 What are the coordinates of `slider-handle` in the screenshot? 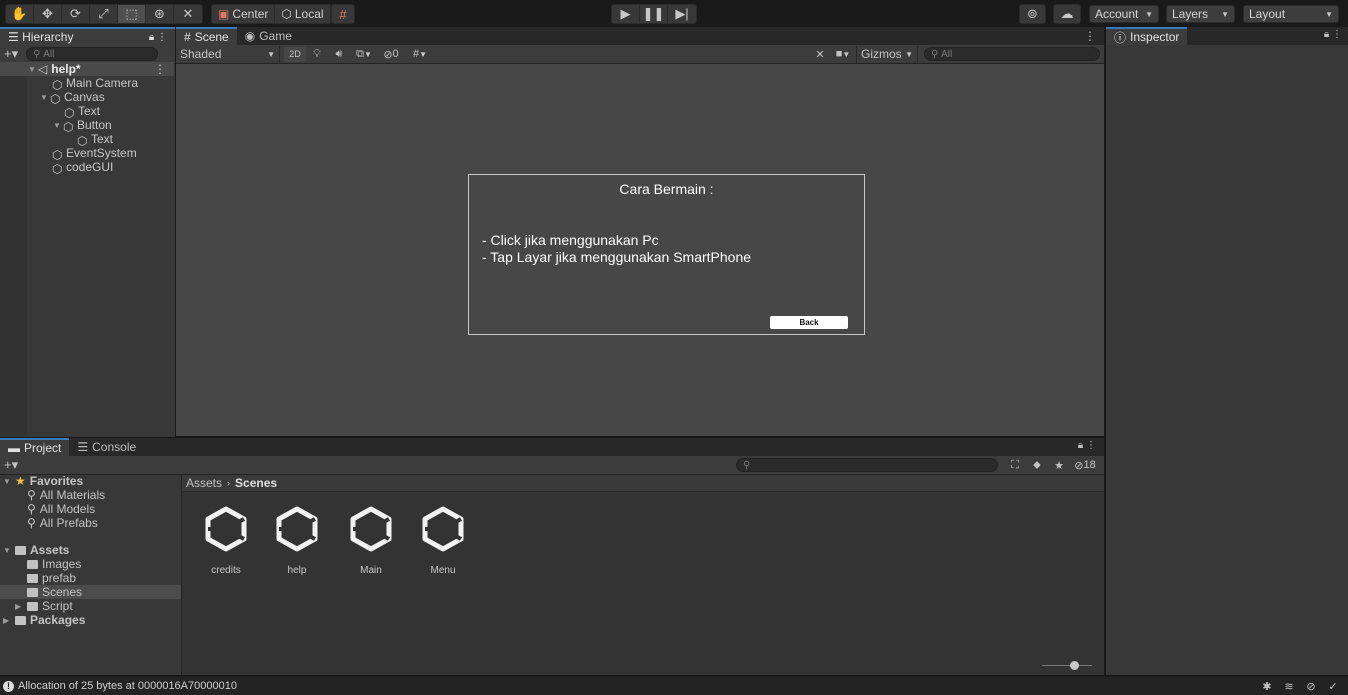 It's located at (1074, 665).